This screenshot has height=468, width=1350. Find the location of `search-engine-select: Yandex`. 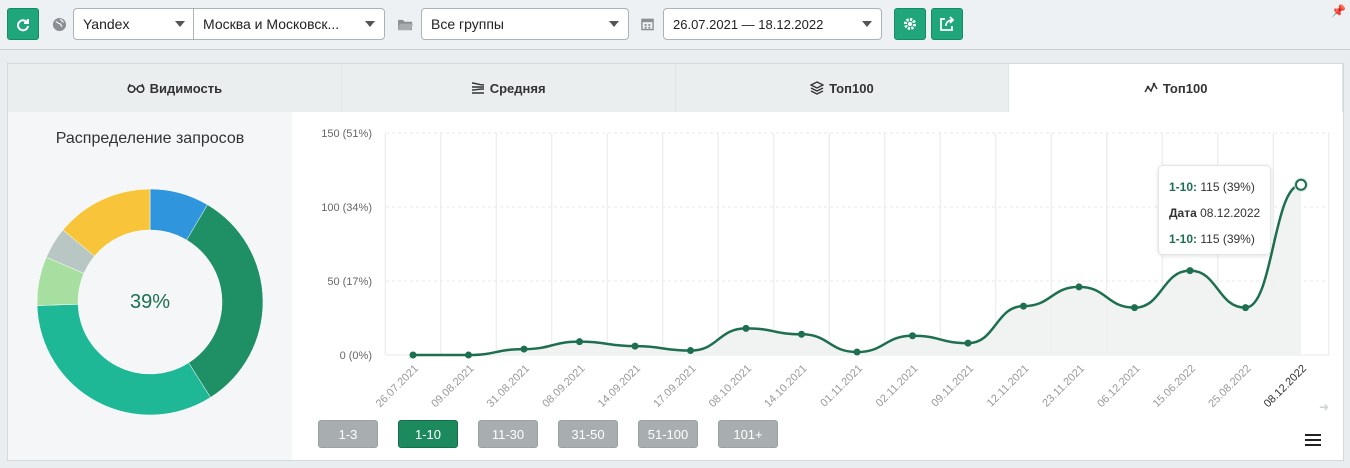

search-engine-select: Yandex is located at coordinates (133, 24).